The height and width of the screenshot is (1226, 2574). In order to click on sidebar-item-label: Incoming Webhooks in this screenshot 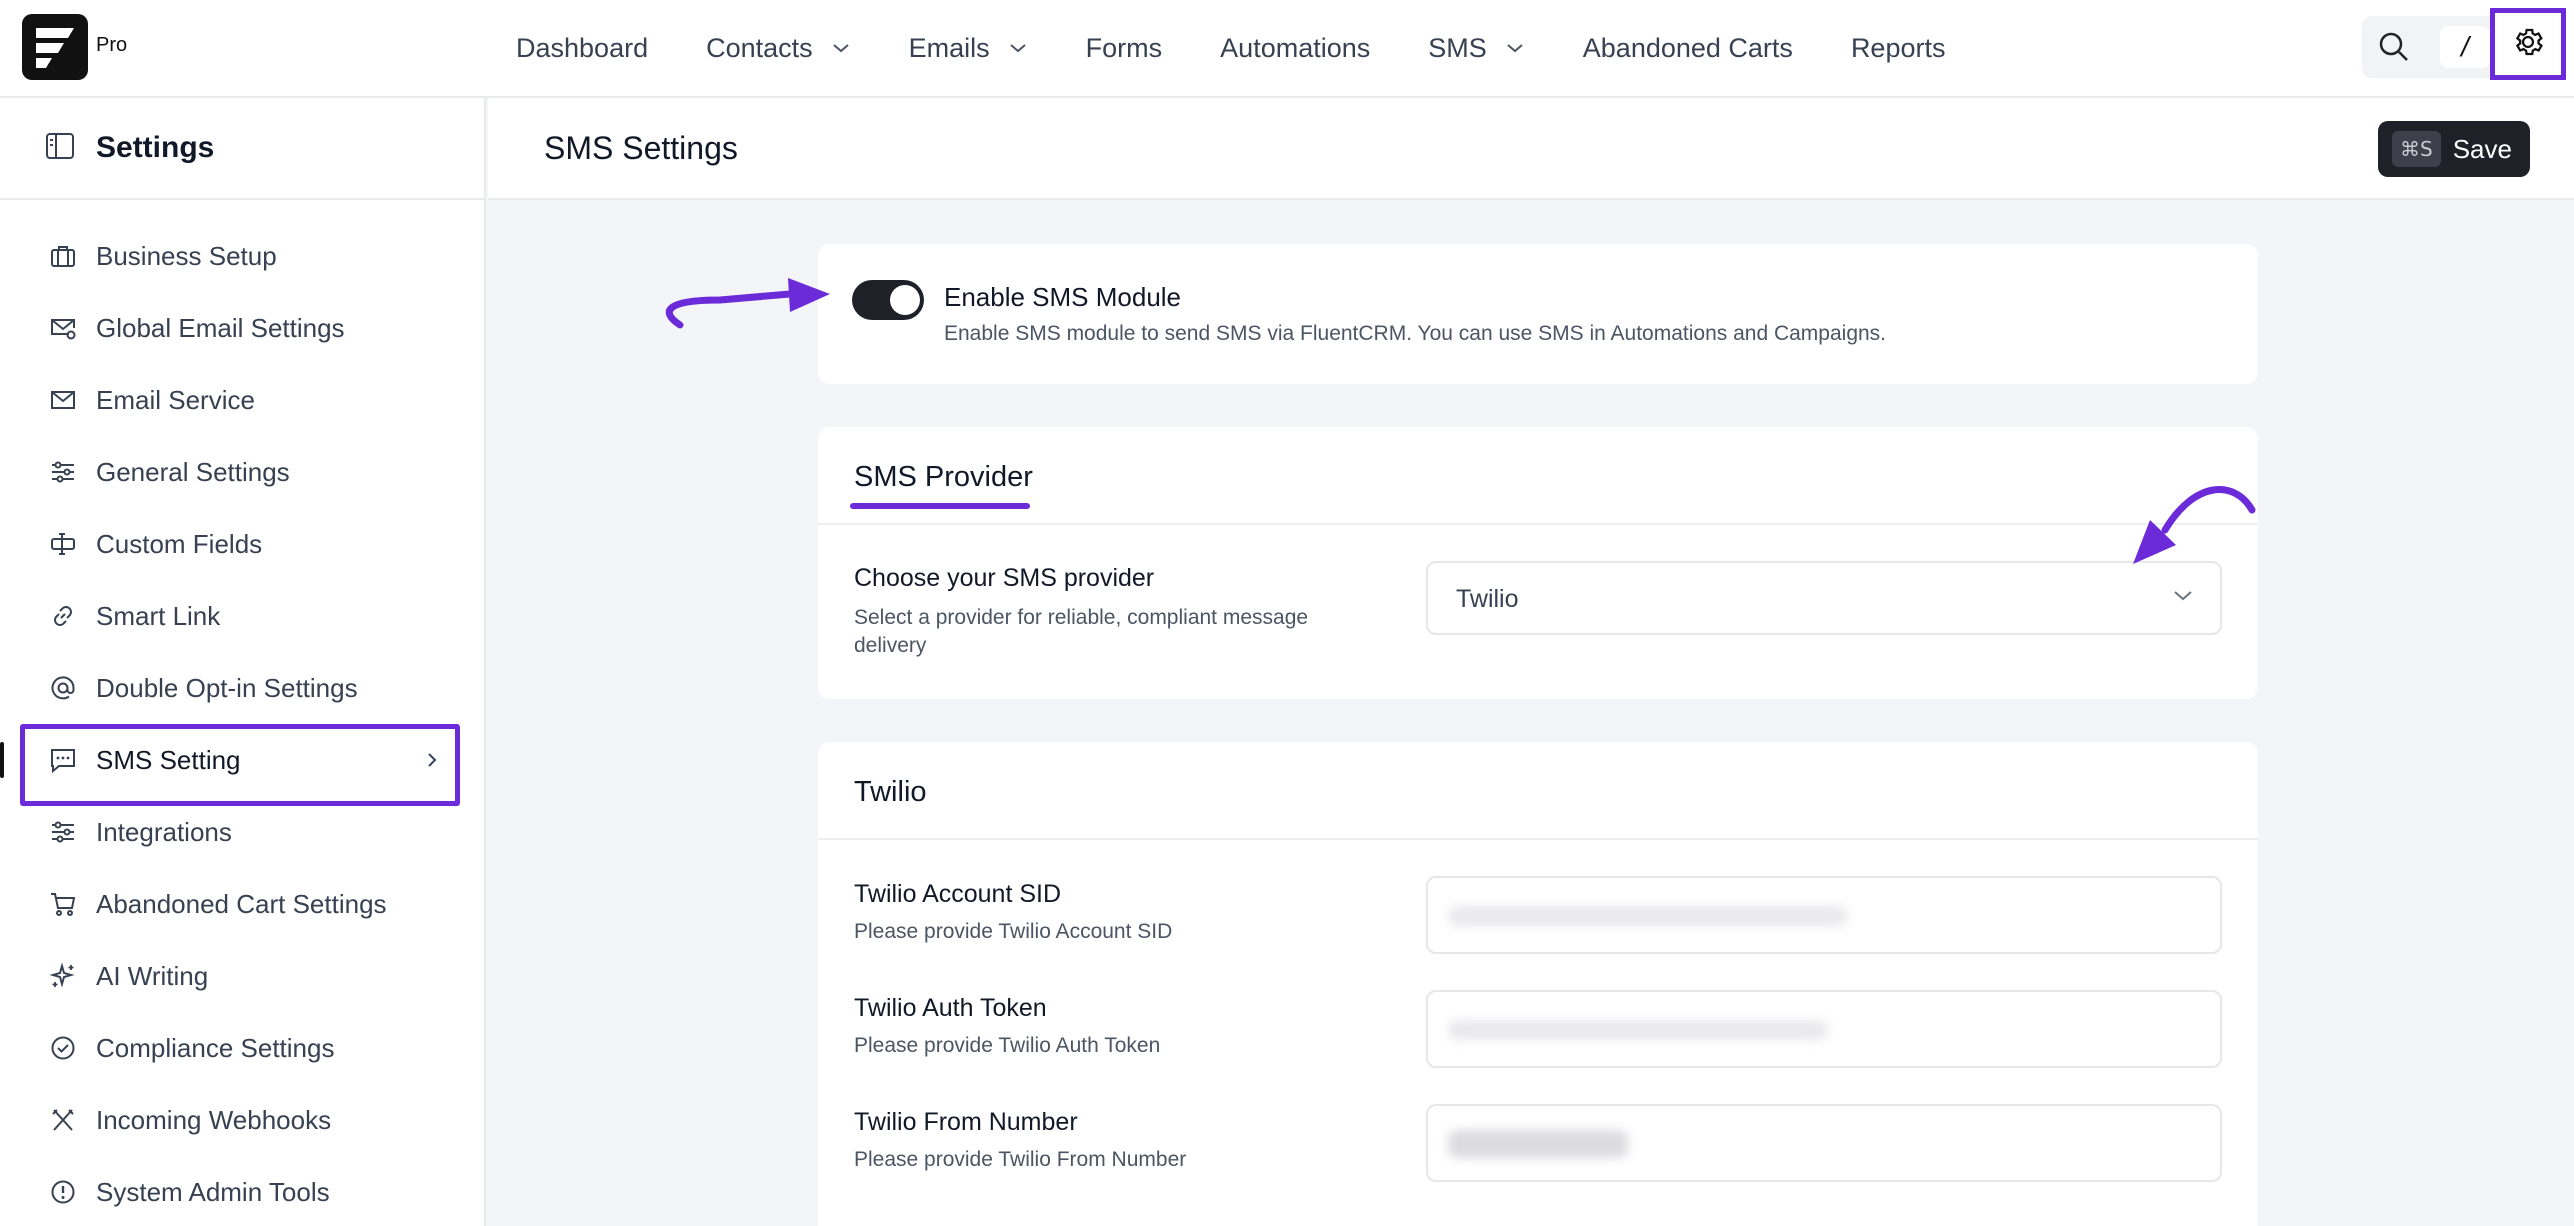, I will do `click(214, 1119)`.